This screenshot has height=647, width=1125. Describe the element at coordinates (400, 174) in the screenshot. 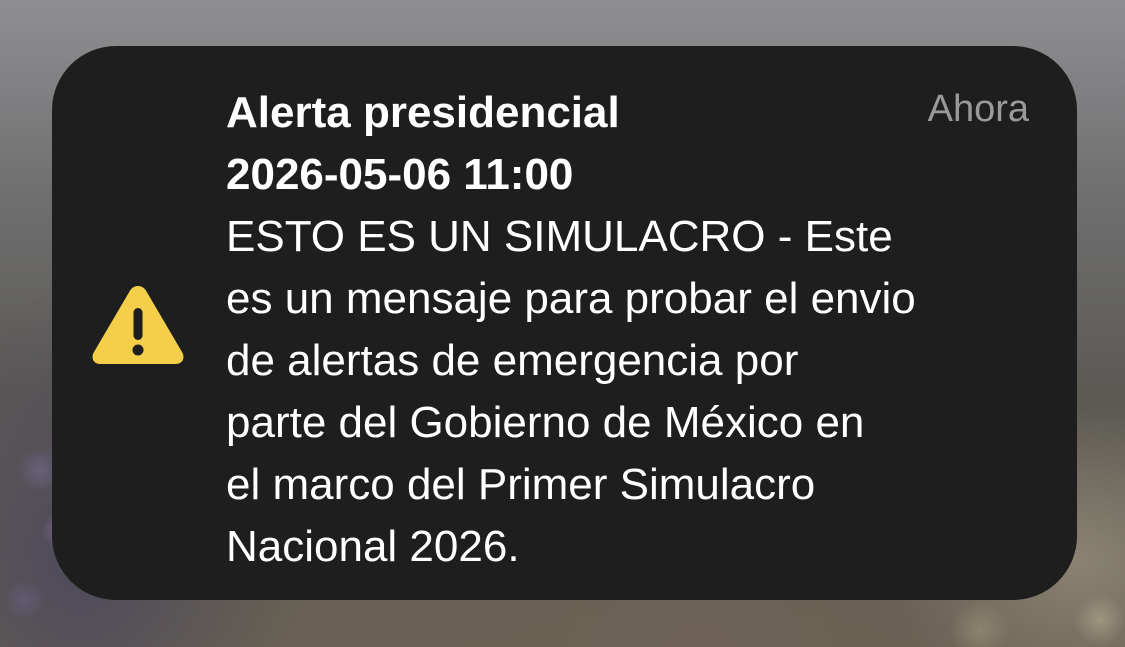

I see `notification-datetime: 2026-05-06 11:00` at that location.